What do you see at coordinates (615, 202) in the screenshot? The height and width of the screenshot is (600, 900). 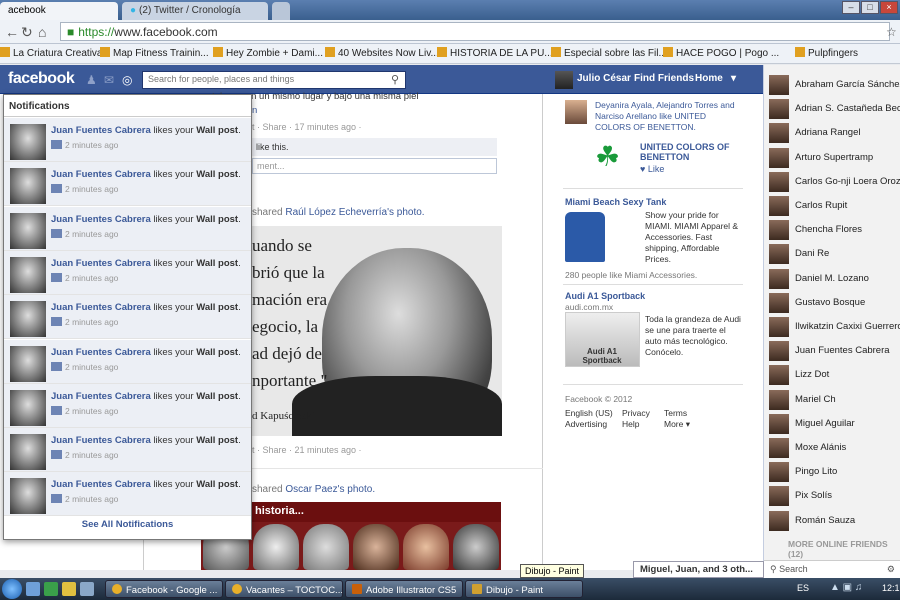 I see `ad-title: Miami Beach Sexy Tank` at bounding box center [615, 202].